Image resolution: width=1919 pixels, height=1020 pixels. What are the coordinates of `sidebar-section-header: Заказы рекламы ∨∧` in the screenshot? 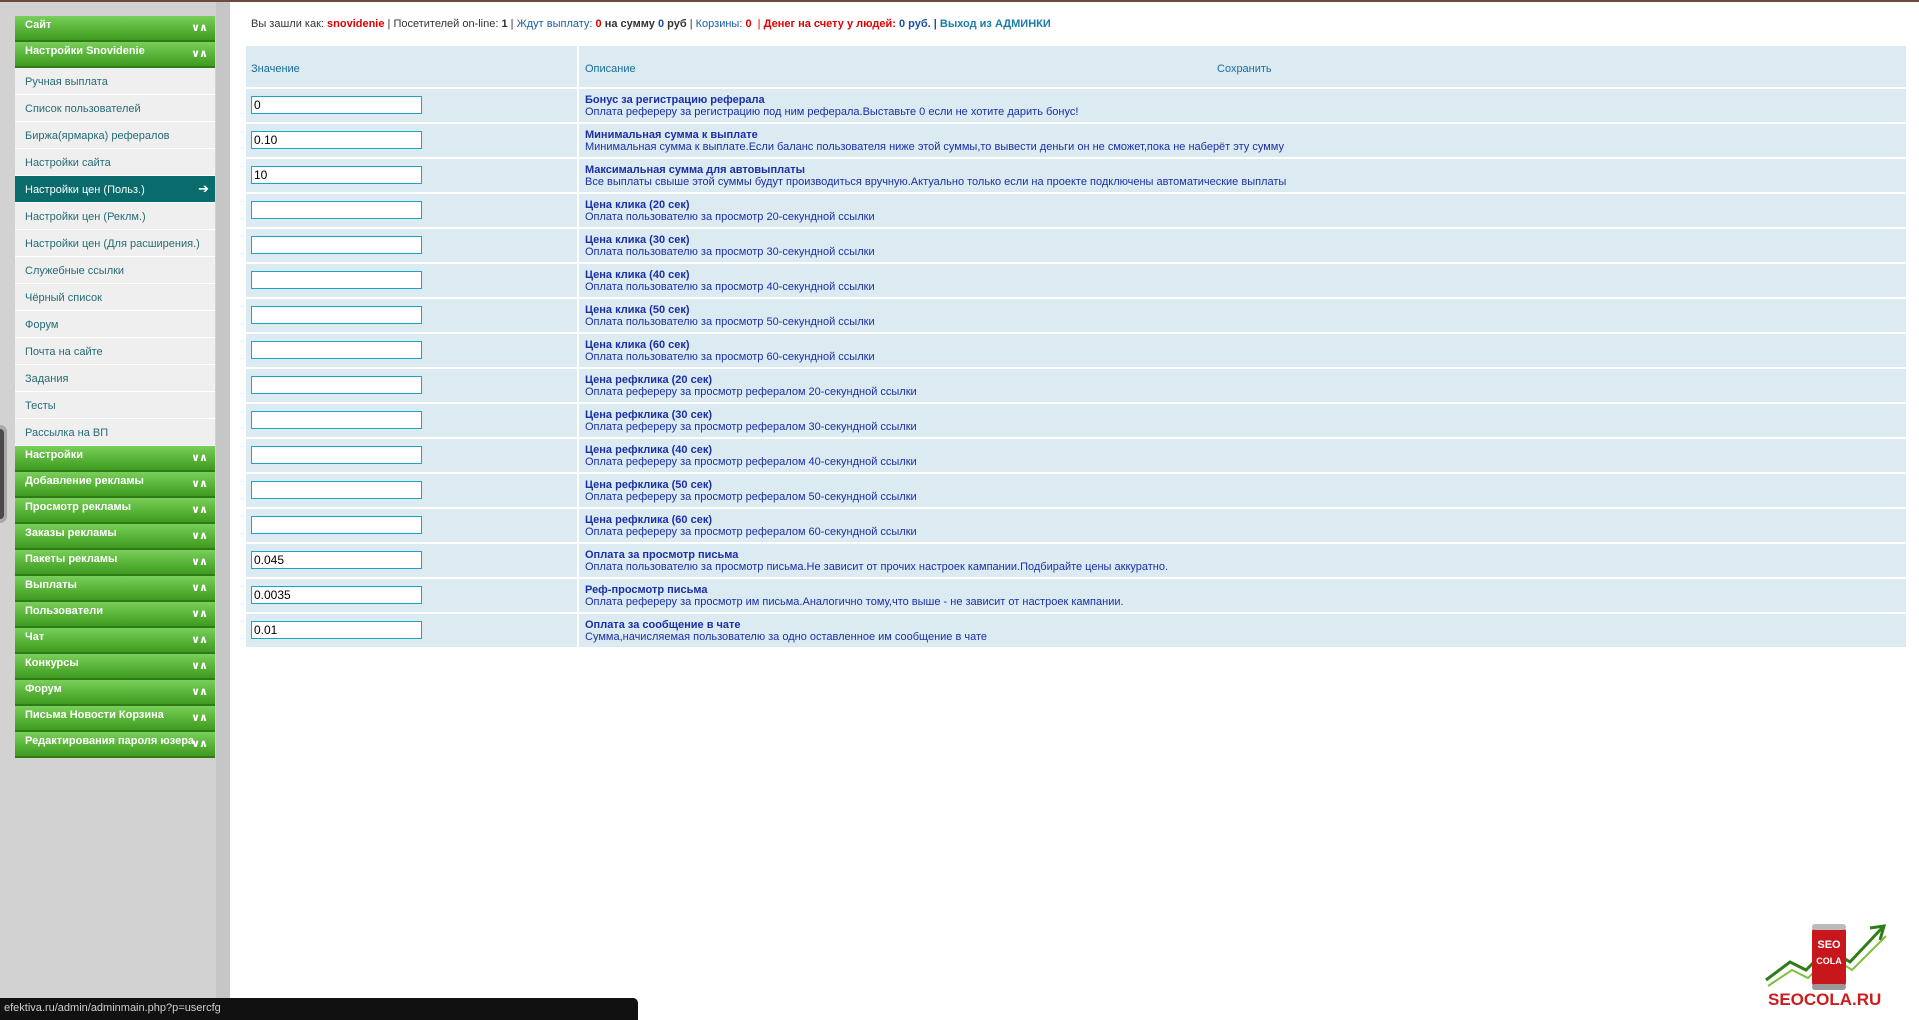 It's located at (115, 537).